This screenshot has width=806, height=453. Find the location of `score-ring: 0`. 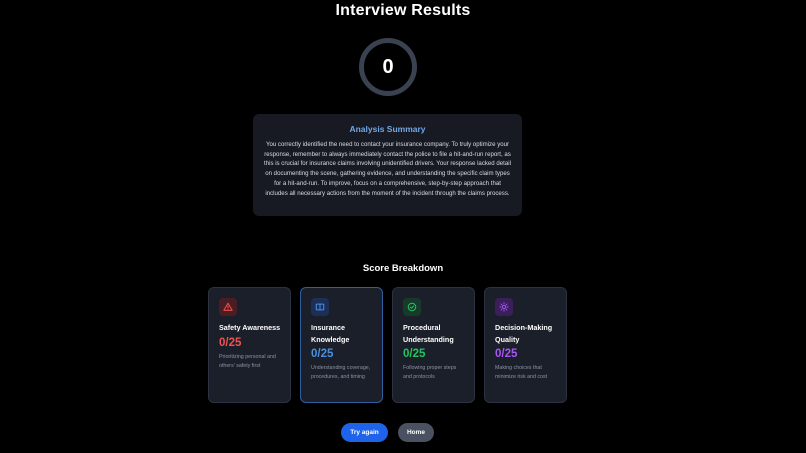

score-ring: 0 is located at coordinates (388, 67).